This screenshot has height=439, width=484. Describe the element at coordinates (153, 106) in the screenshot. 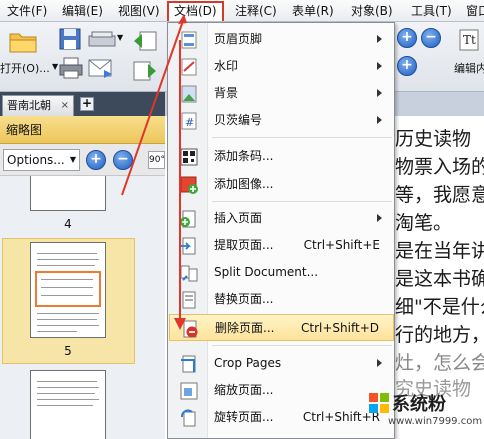

I see `annotation-arrow-to-menu` at that location.